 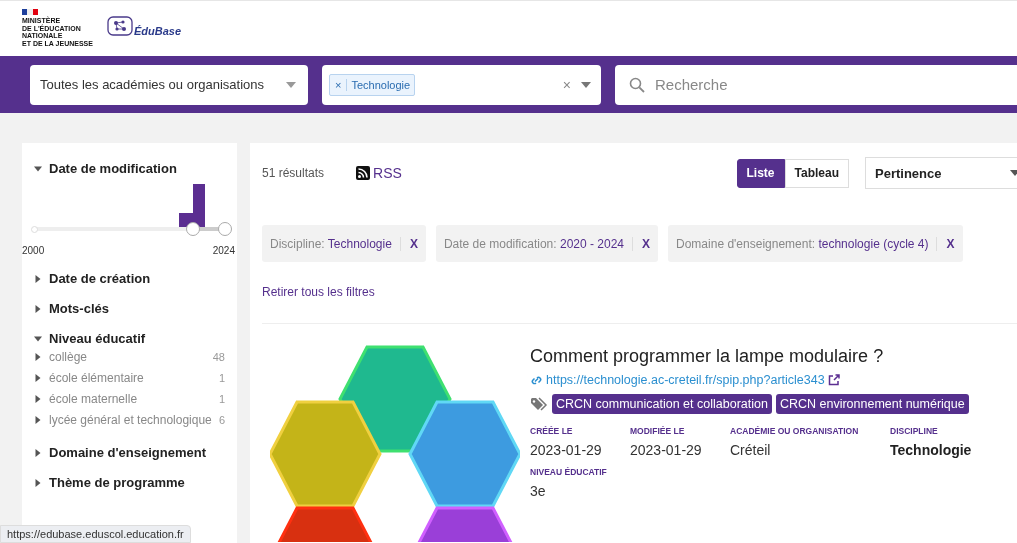 I want to click on flag-icon, so click(x=30, y=12).